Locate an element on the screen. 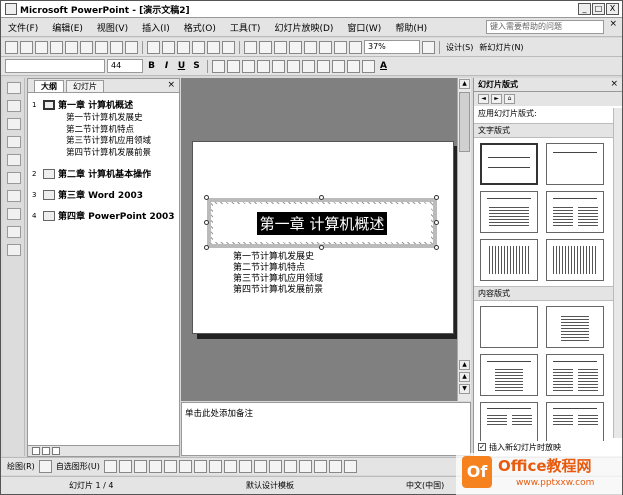  email-icon is located at coordinates (71, 47).